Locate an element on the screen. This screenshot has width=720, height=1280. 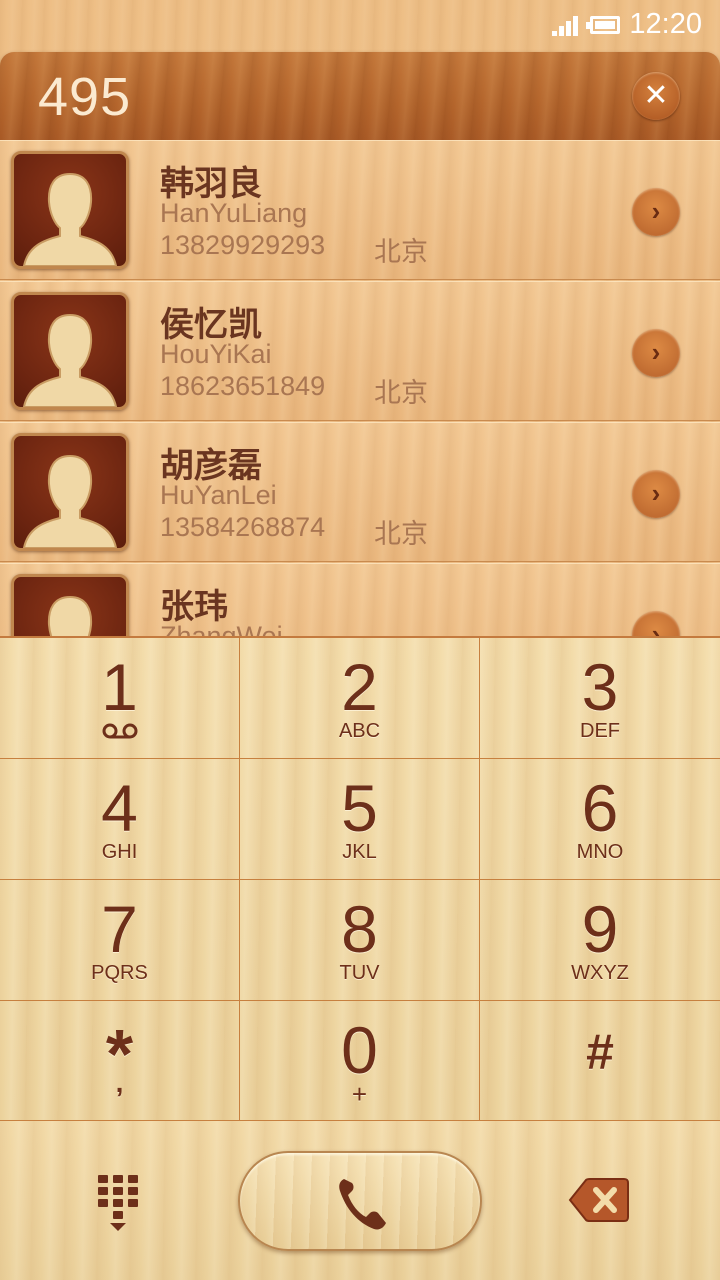
voicemail-icon is located at coordinates (119, 731).